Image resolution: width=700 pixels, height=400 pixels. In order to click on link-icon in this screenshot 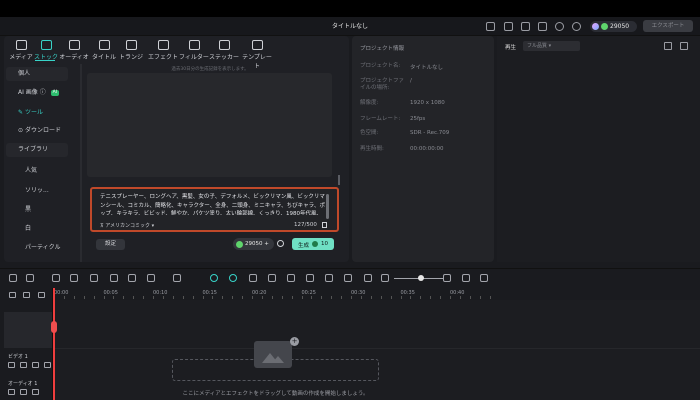, I will do `click(26, 295)`.